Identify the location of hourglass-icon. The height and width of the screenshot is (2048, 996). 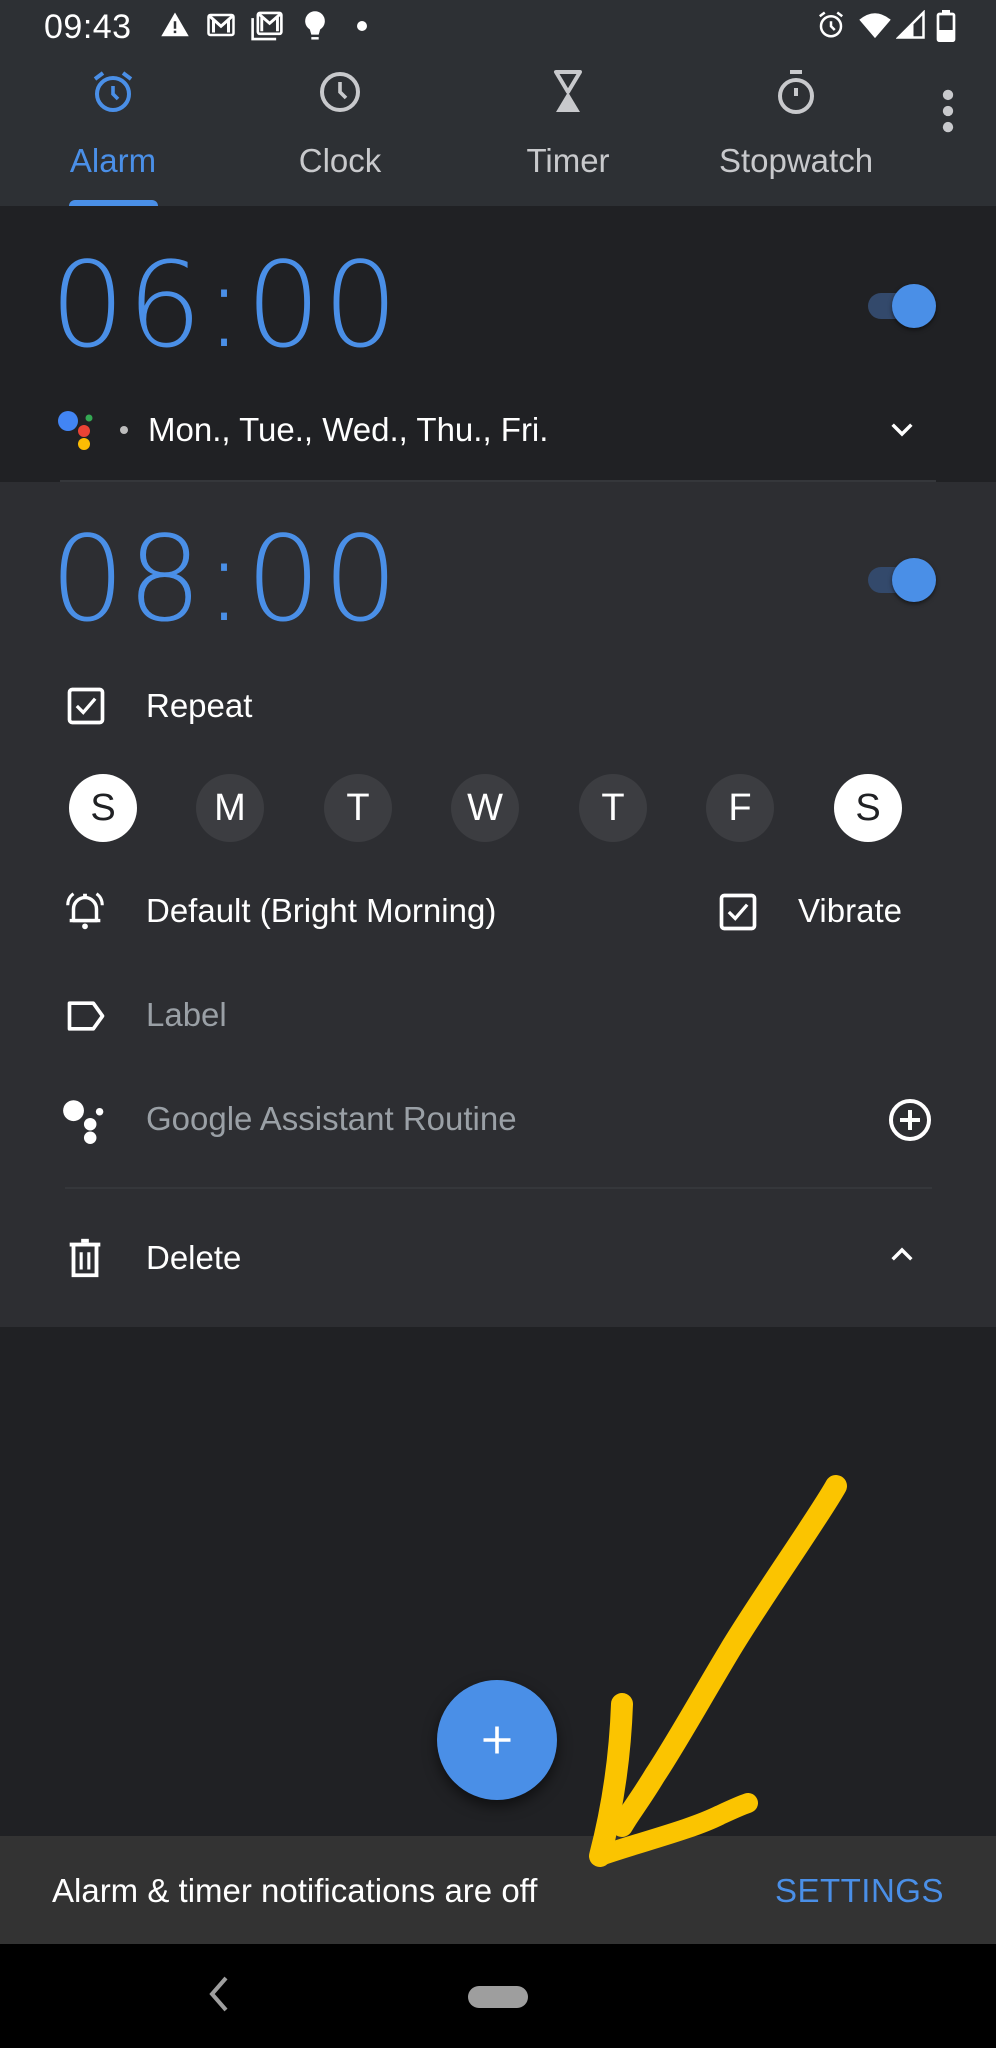
(568, 91).